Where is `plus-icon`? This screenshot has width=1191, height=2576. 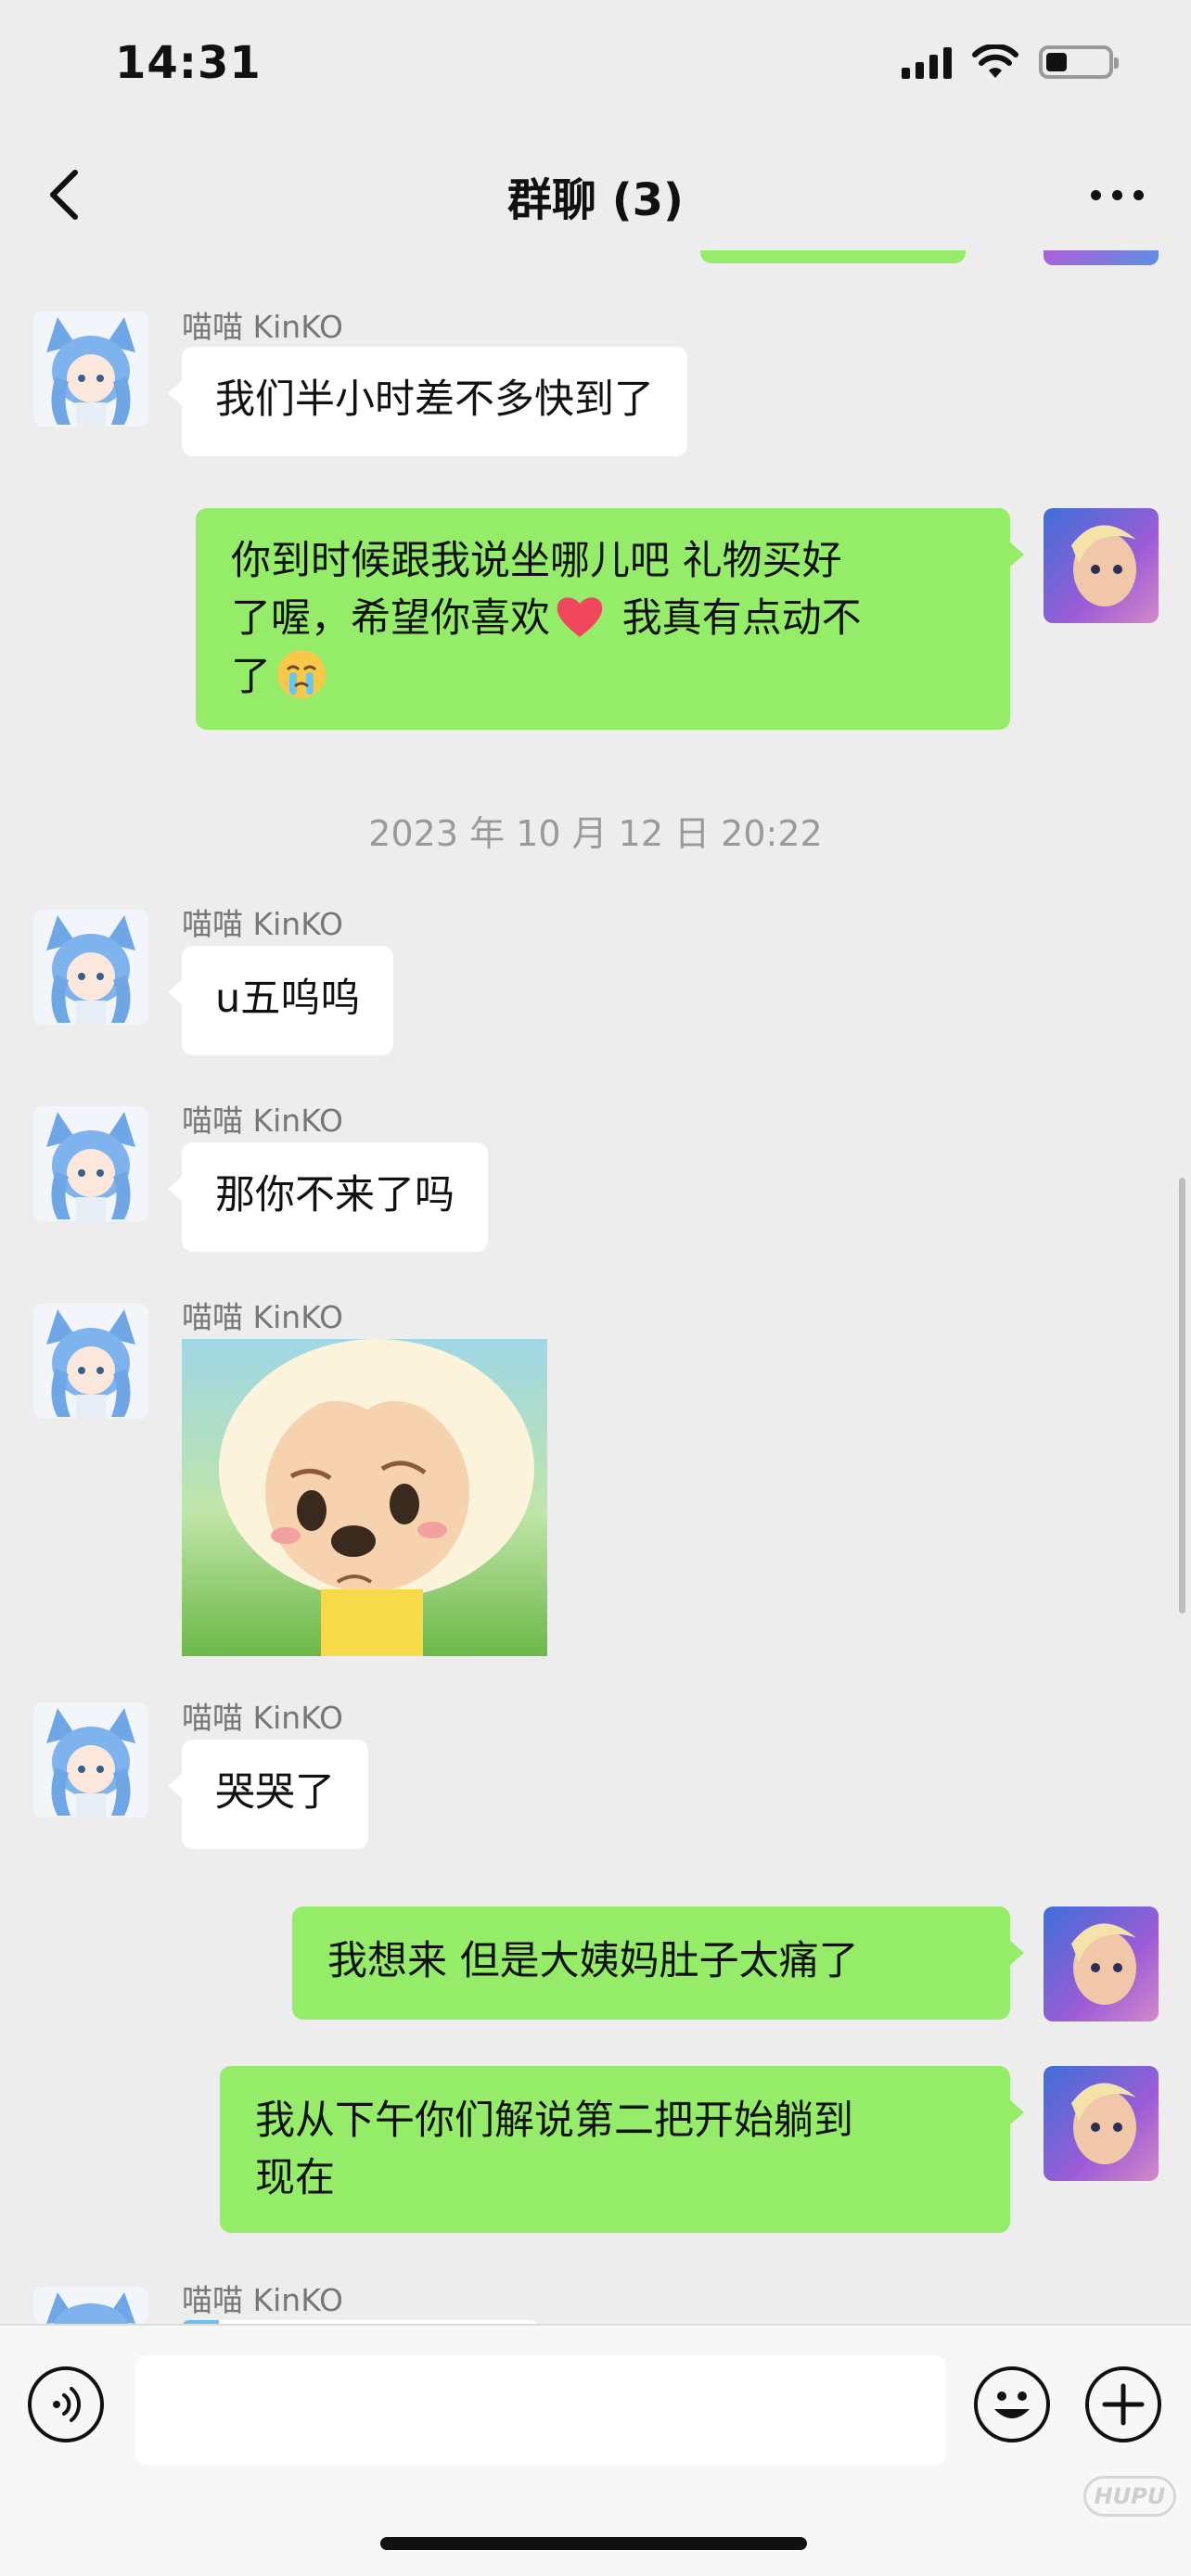
plus-icon is located at coordinates (1123, 2405).